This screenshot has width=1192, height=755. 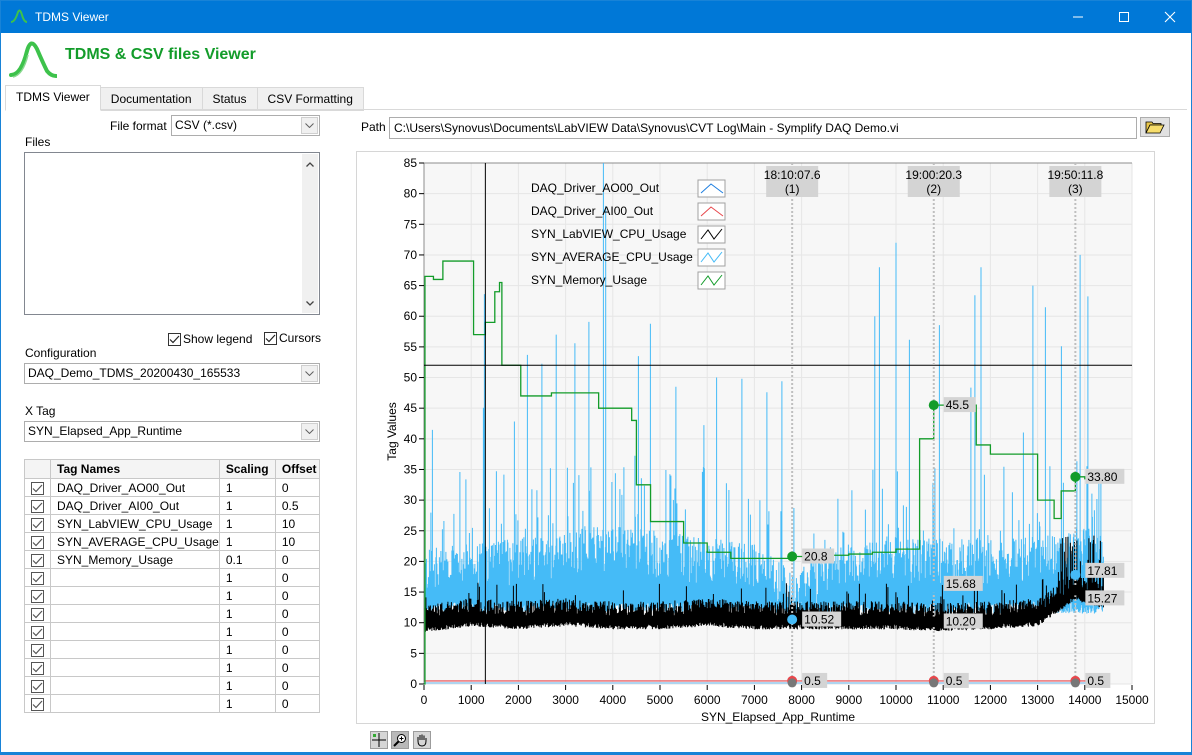 What do you see at coordinates (135, 505) in the screenshot?
I see `tag-name-cell: DAQ_Driver_AI00_Out` at bounding box center [135, 505].